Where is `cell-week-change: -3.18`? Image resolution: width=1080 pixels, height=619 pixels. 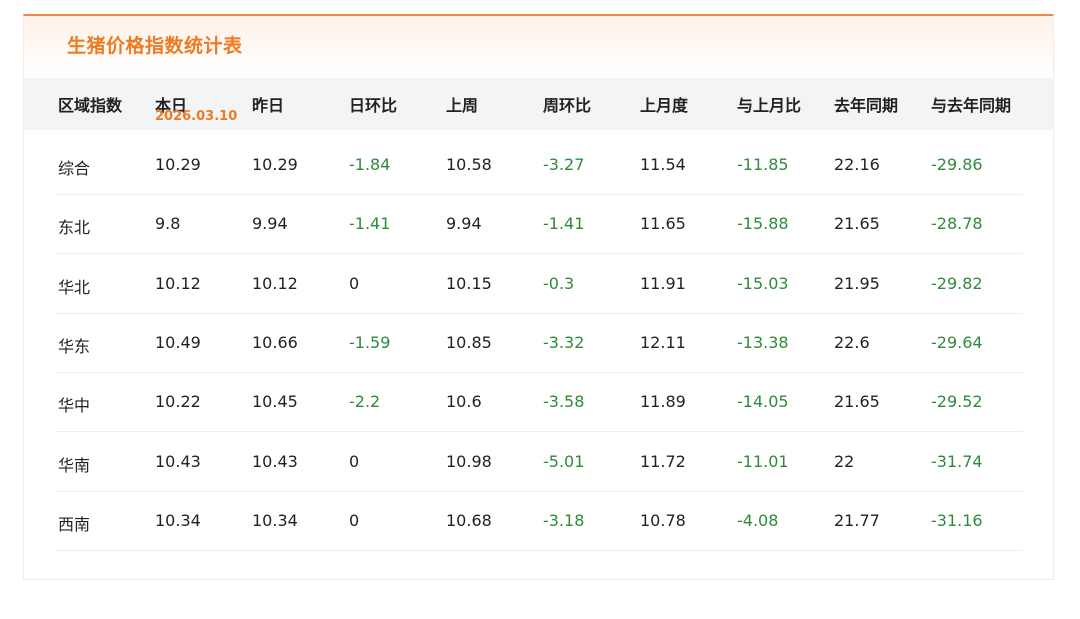
cell-week-change: -3.18 is located at coordinates (564, 520).